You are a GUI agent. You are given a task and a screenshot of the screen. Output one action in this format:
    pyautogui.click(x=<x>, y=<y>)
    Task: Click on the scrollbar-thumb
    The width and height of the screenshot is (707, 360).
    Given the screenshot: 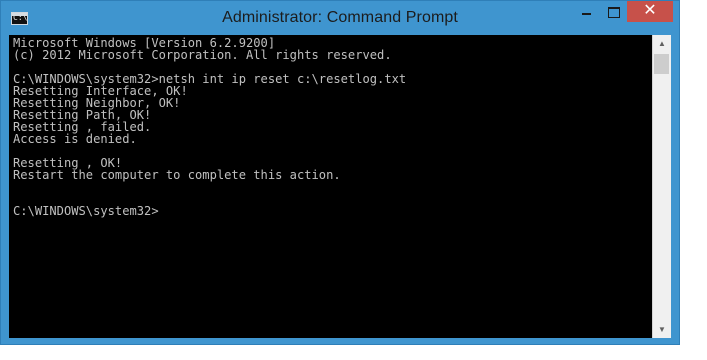 What is the action you would take?
    pyautogui.click(x=661, y=64)
    